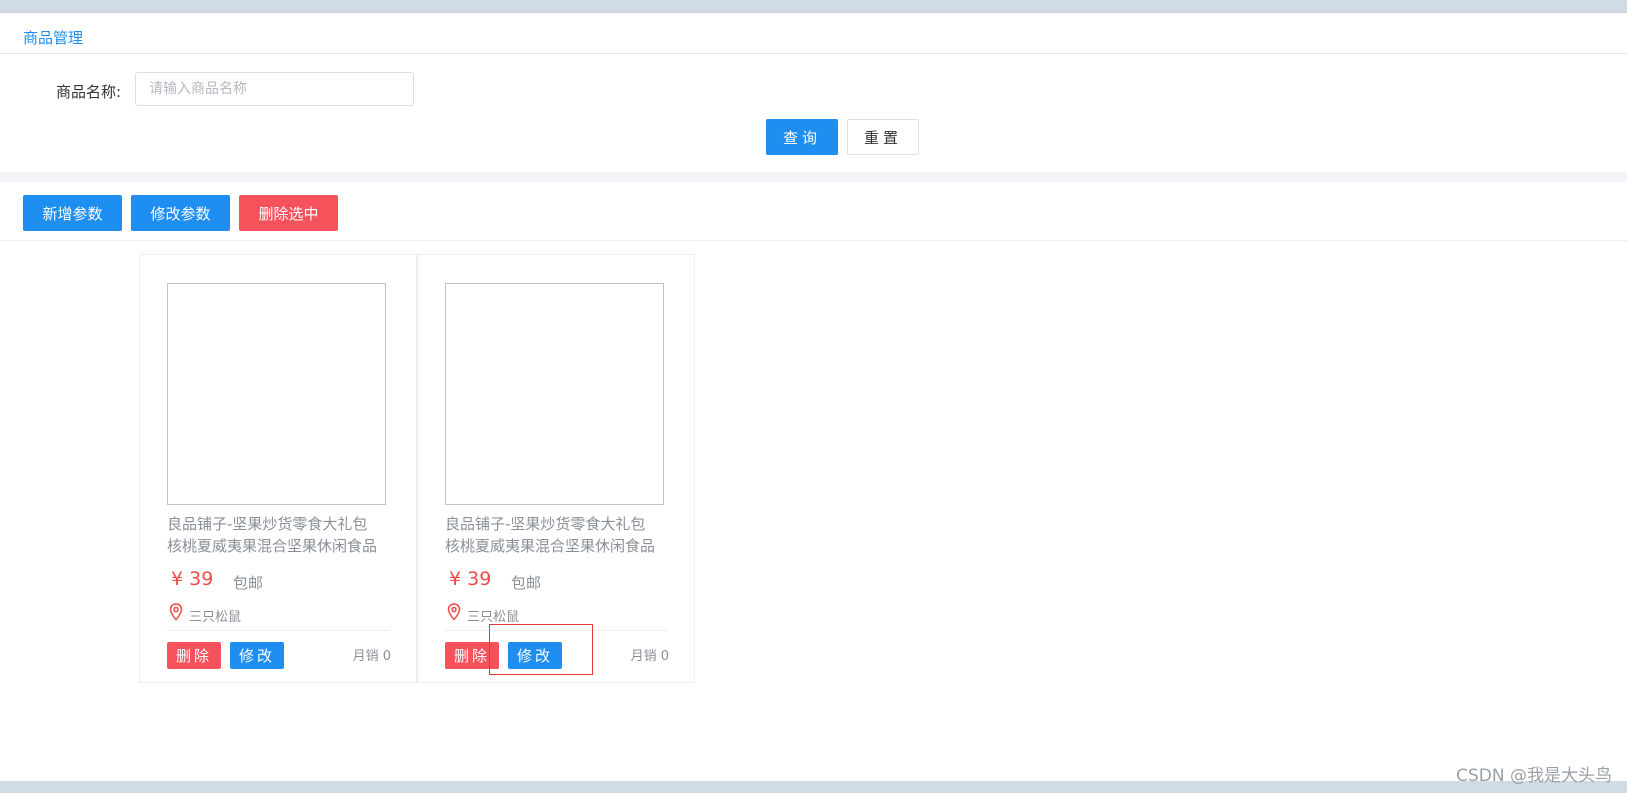 Image resolution: width=1627 pixels, height=793 pixels. Describe the element at coordinates (278, 630) in the screenshot. I see `card-divider` at that location.